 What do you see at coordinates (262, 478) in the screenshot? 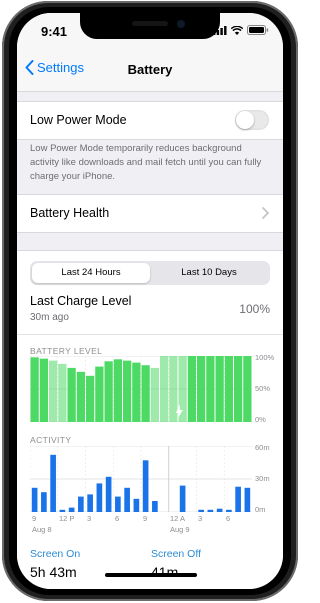
I see `activity-y-tick: 30m` at bounding box center [262, 478].